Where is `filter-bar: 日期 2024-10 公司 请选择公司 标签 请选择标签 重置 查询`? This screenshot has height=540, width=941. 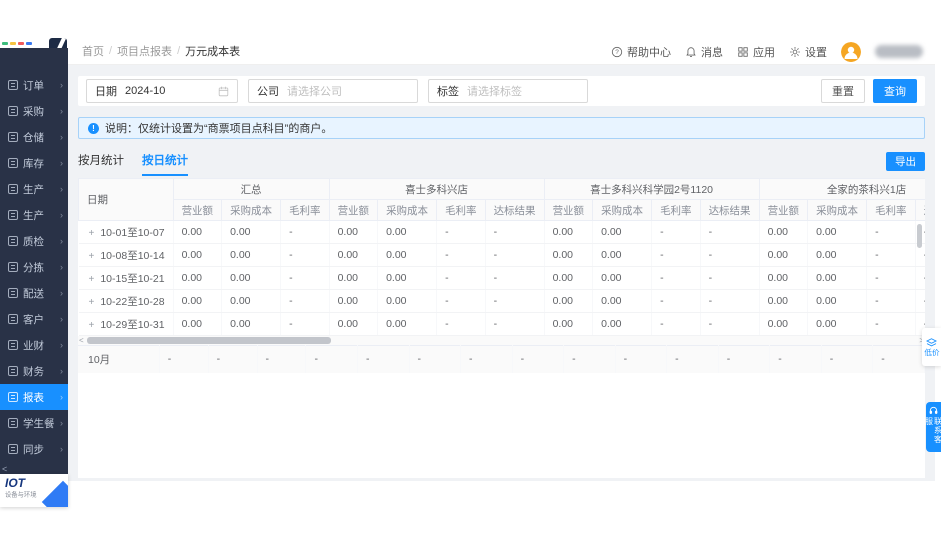
filter-bar: 日期 2024-10 公司 请选择公司 标签 请选择标签 重置 查询 is located at coordinates (501, 91).